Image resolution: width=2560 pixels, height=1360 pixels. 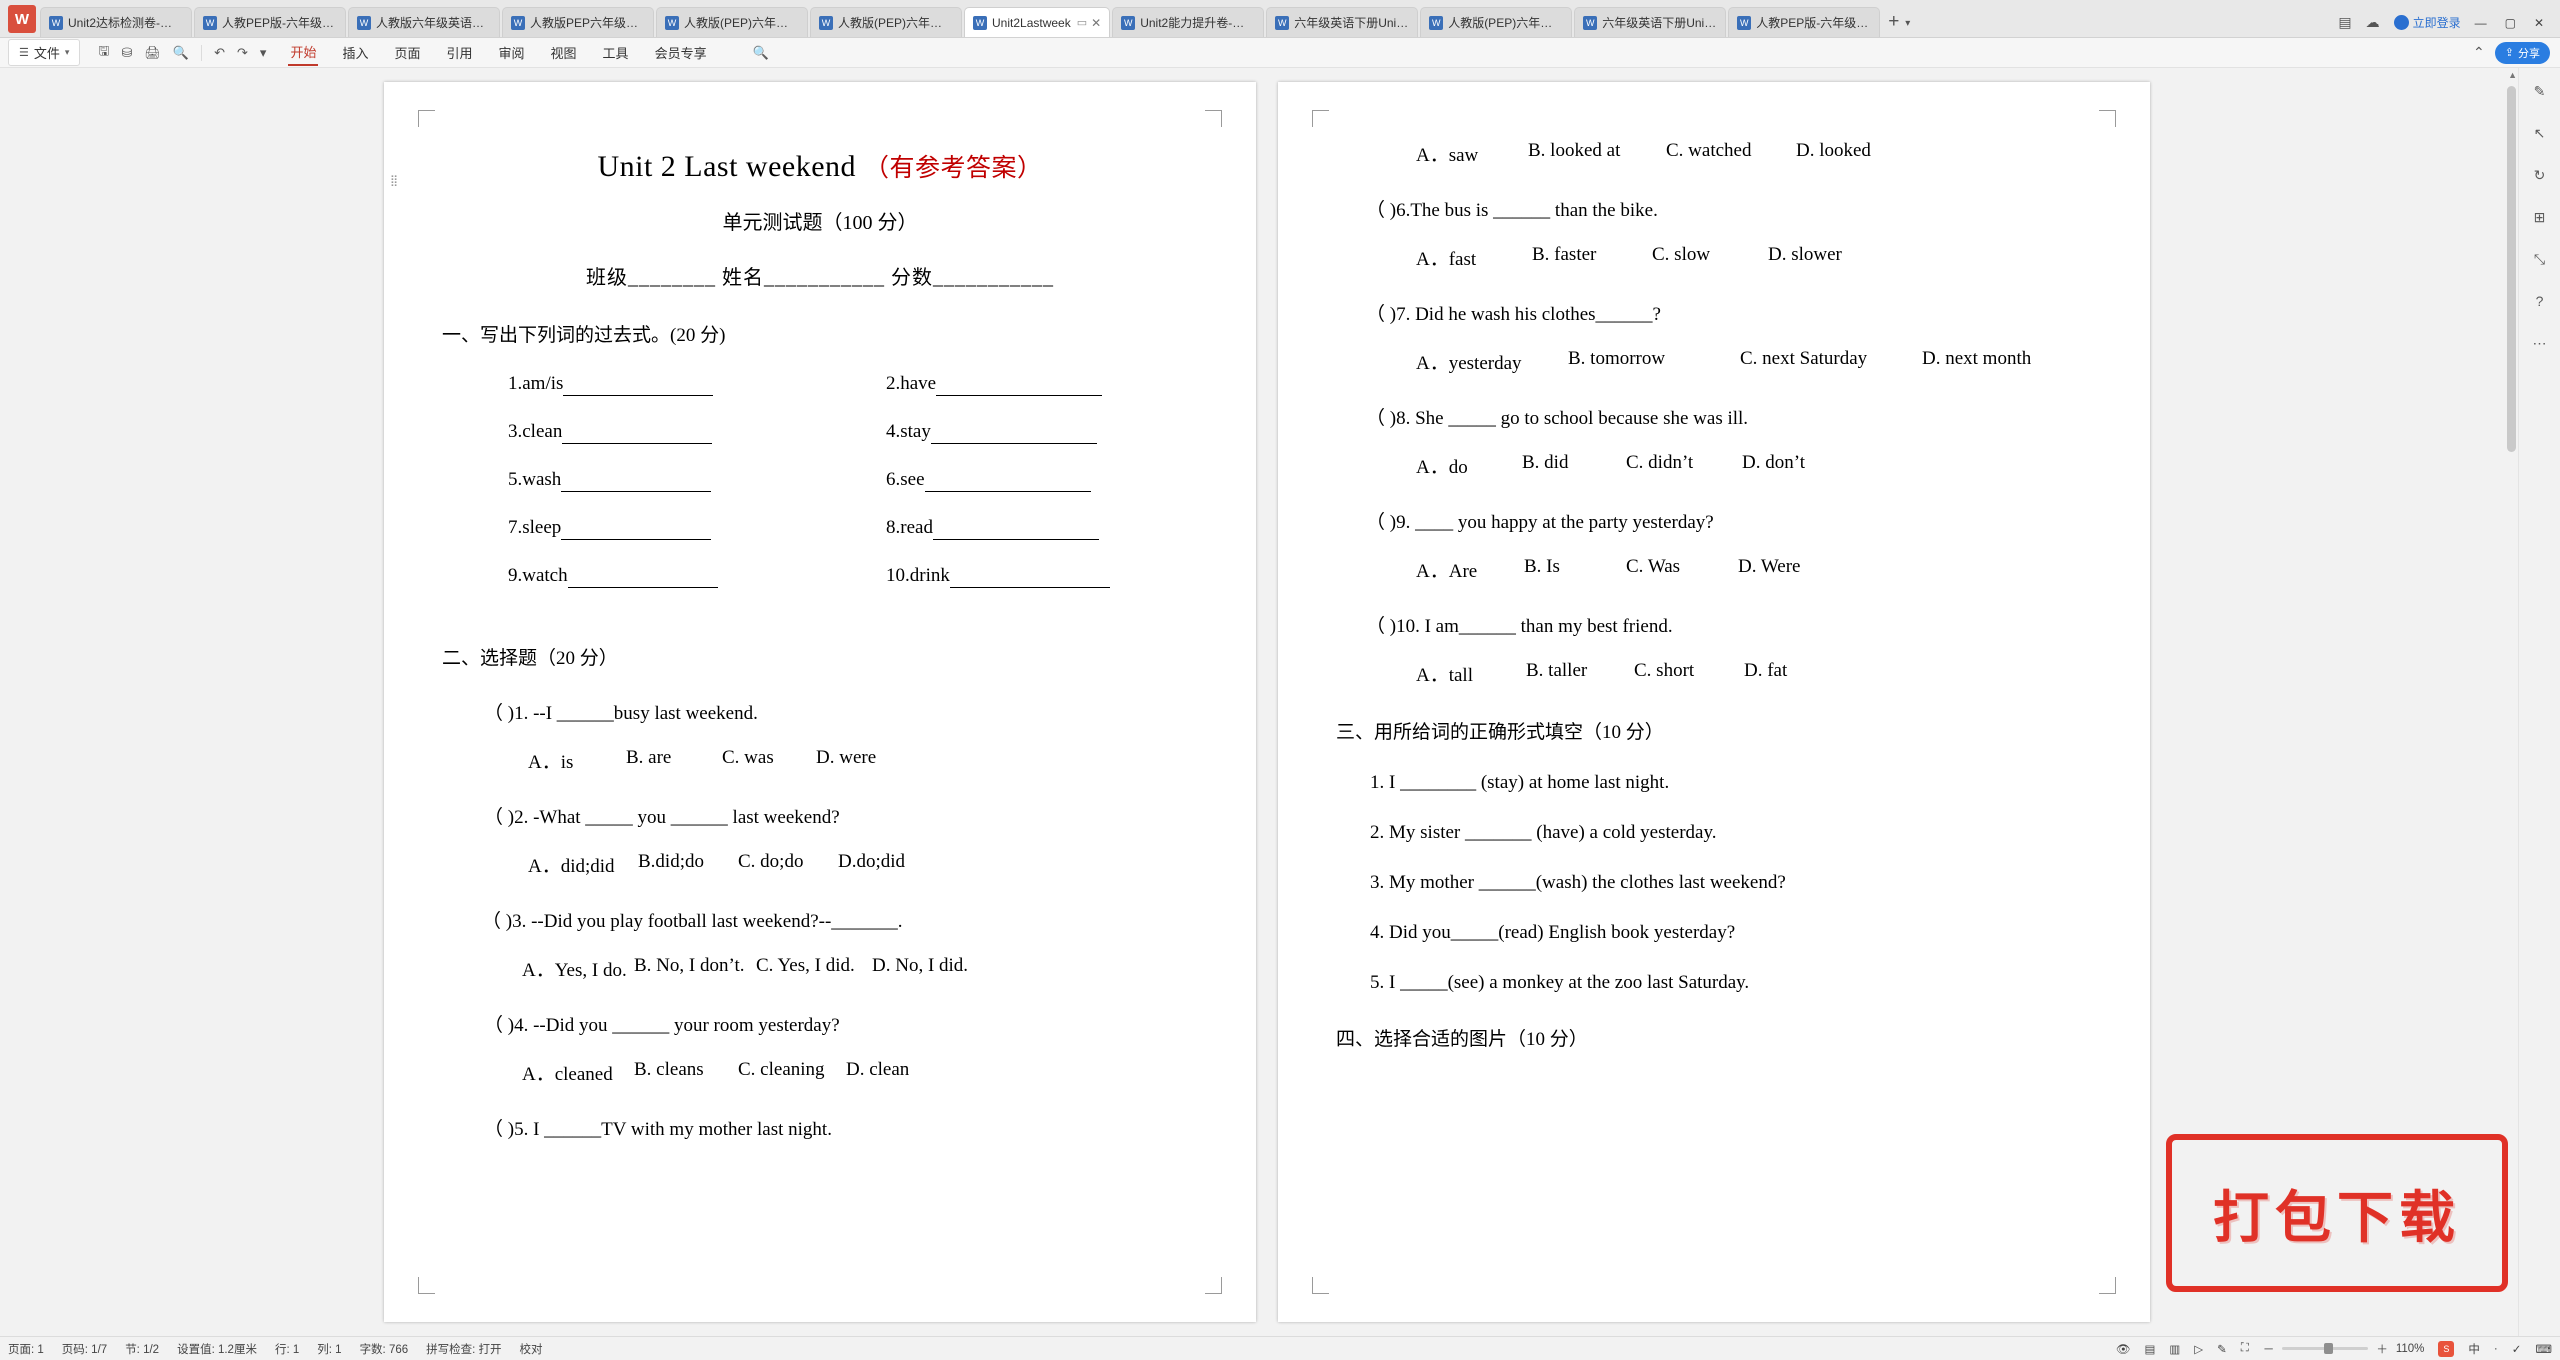 What do you see at coordinates (877, 1072) in the screenshot?
I see `option: D. clean` at bounding box center [877, 1072].